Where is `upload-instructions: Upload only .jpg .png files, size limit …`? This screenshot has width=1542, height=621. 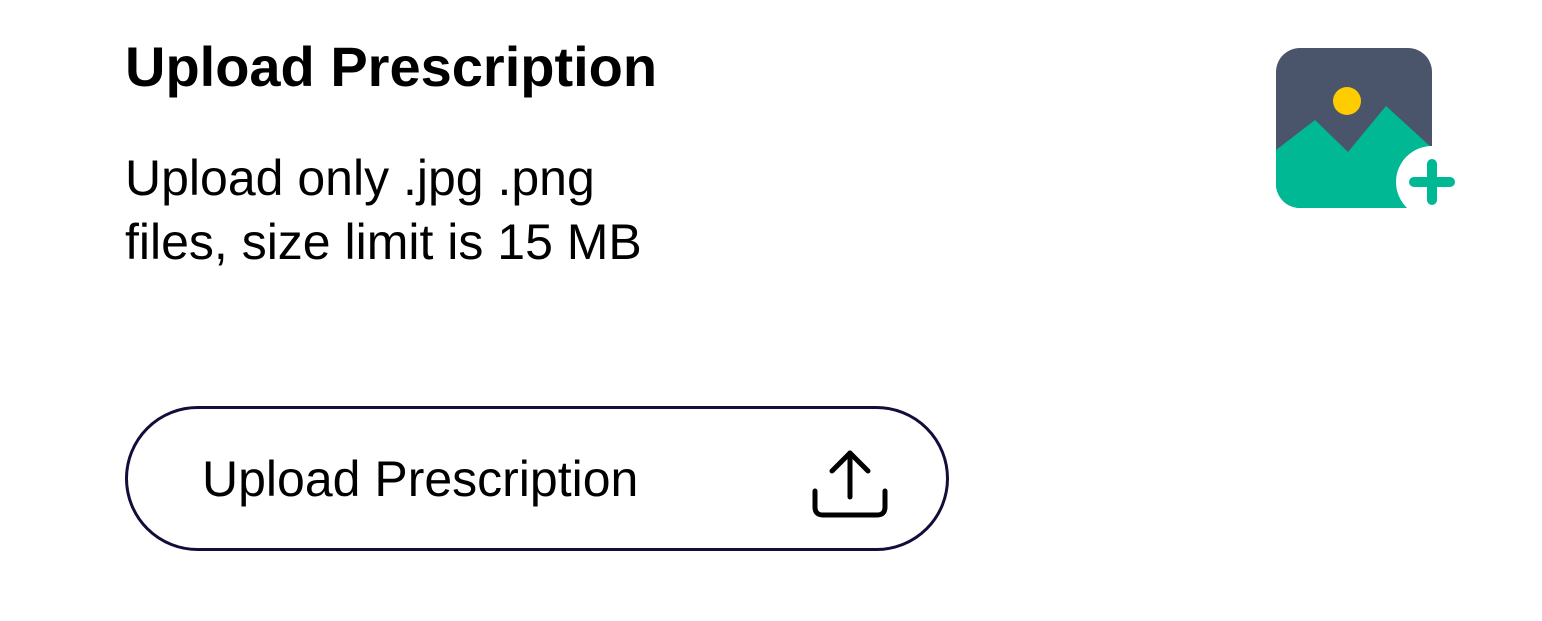 upload-instructions: Upload only .jpg .png files, size limit … is located at coordinates (445, 210).